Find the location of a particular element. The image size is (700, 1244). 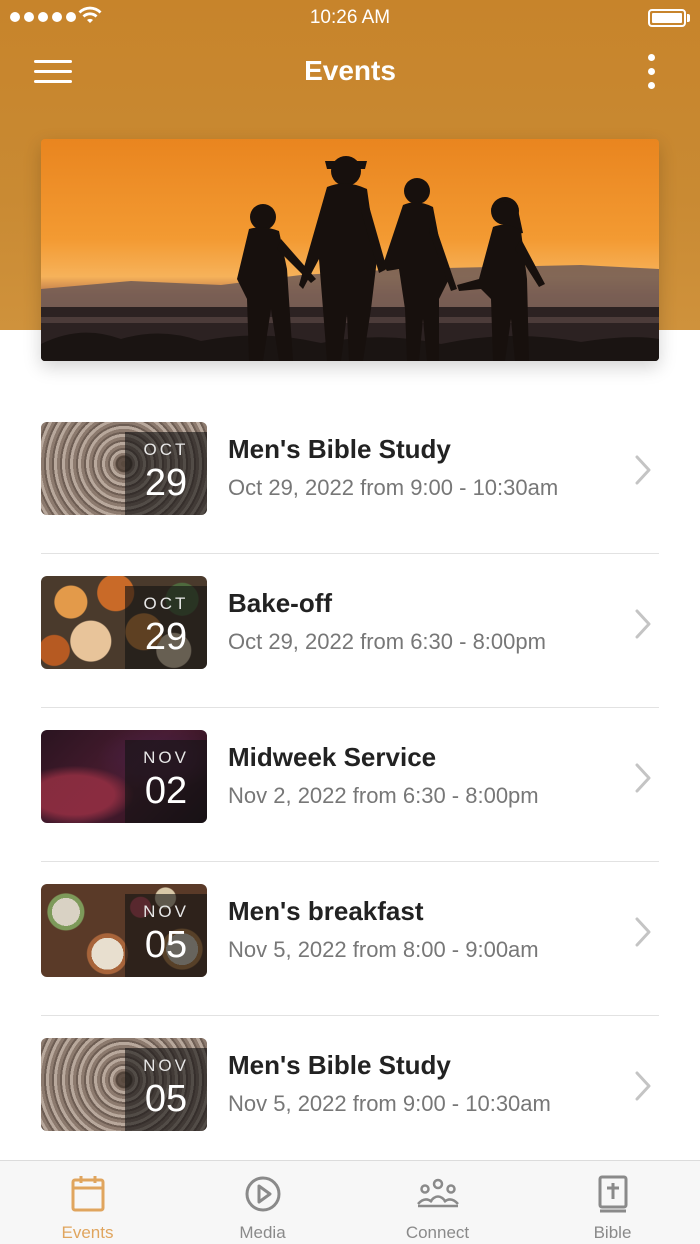

page-title: Events is located at coordinates (350, 70).